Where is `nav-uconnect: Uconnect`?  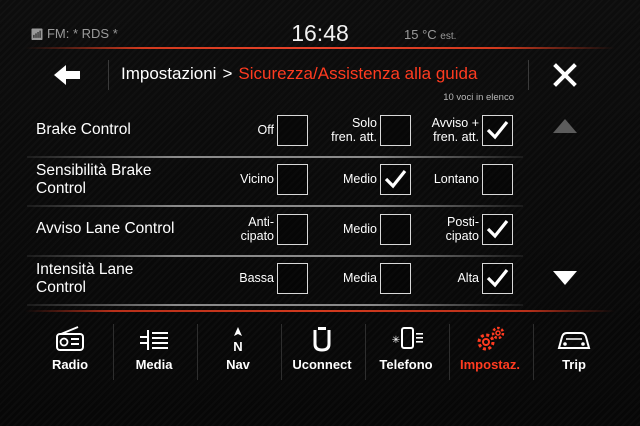 nav-uconnect: Uconnect is located at coordinates (322, 352).